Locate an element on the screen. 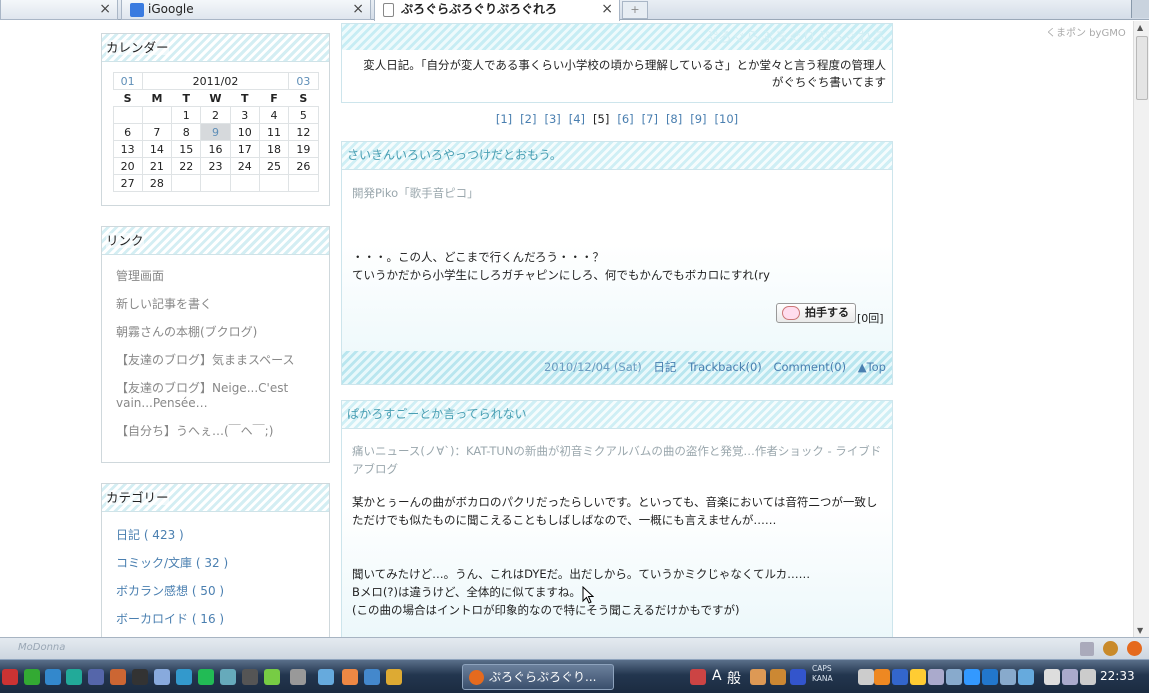 This screenshot has width=1149, height=693. start-orb-icon is located at coordinates (10, 677).